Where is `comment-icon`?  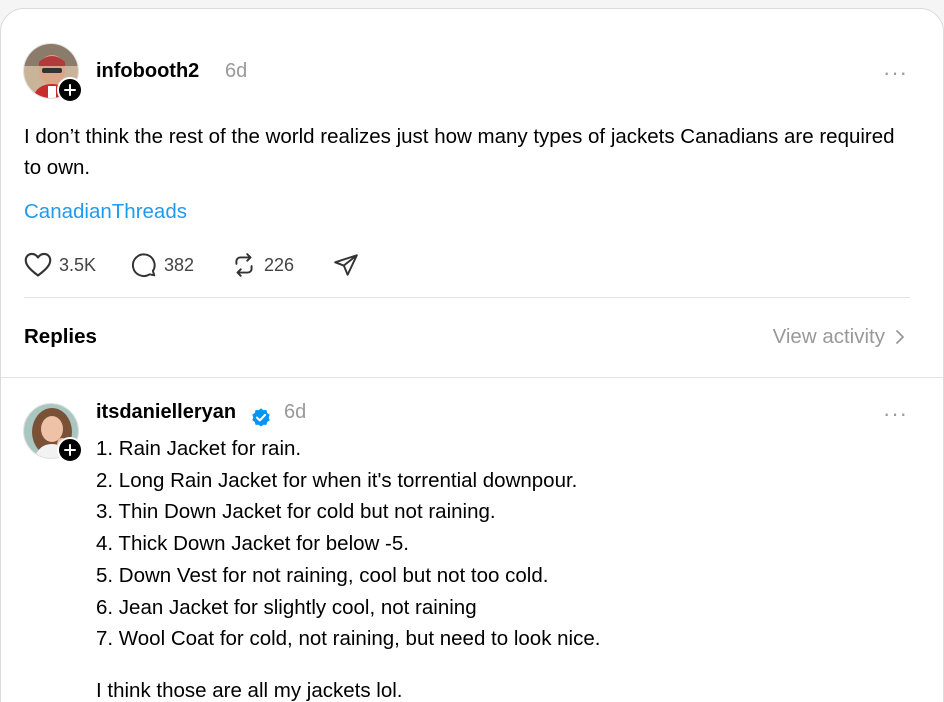 comment-icon is located at coordinates (143, 265).